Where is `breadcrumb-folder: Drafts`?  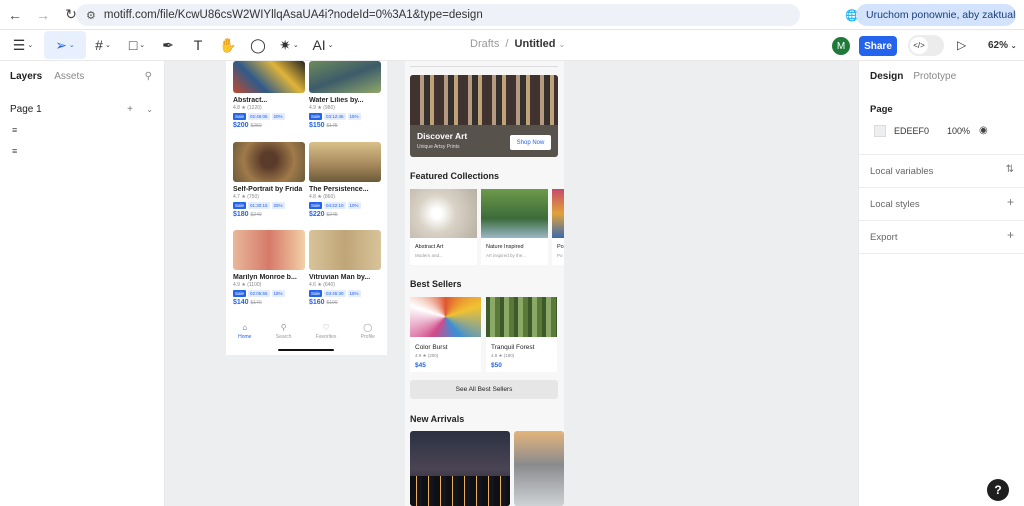 breadcrumb-folder: Drafts is located at coordinates (484, 44).